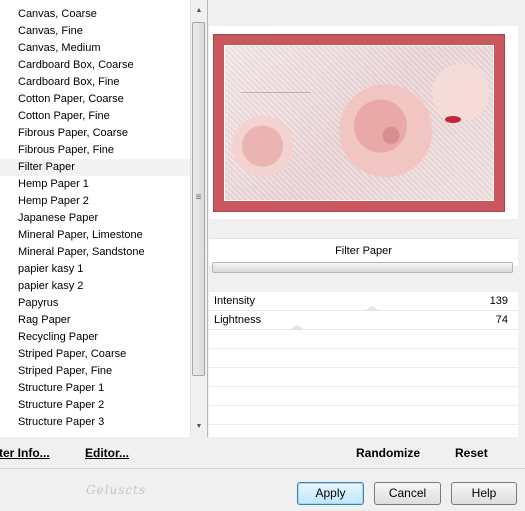 This screenshot has height=511, width=525. Describe the element at coordinates (234, 301) in the screenshot. I see `parameter-label: Intensity` at that location.